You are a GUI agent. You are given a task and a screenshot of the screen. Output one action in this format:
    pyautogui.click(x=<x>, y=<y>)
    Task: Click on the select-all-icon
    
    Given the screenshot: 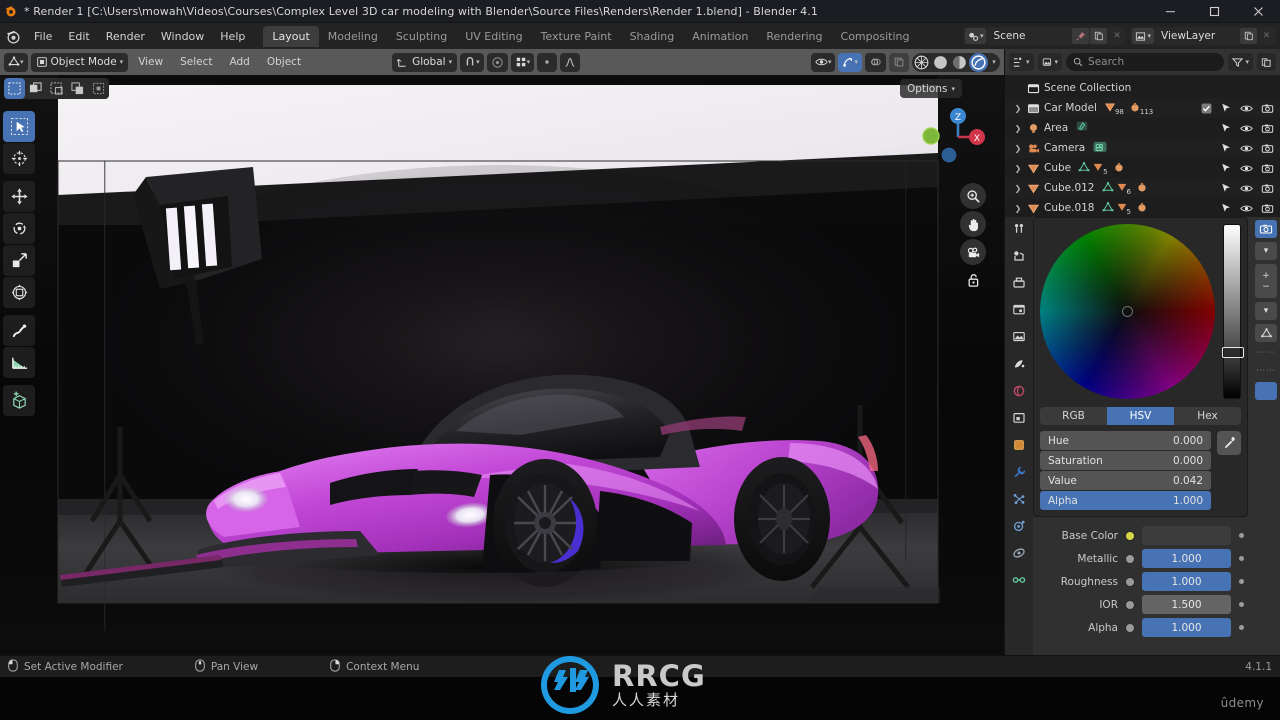 What is the action you would take?
    pyautogui.click(x=98, y=88)
    